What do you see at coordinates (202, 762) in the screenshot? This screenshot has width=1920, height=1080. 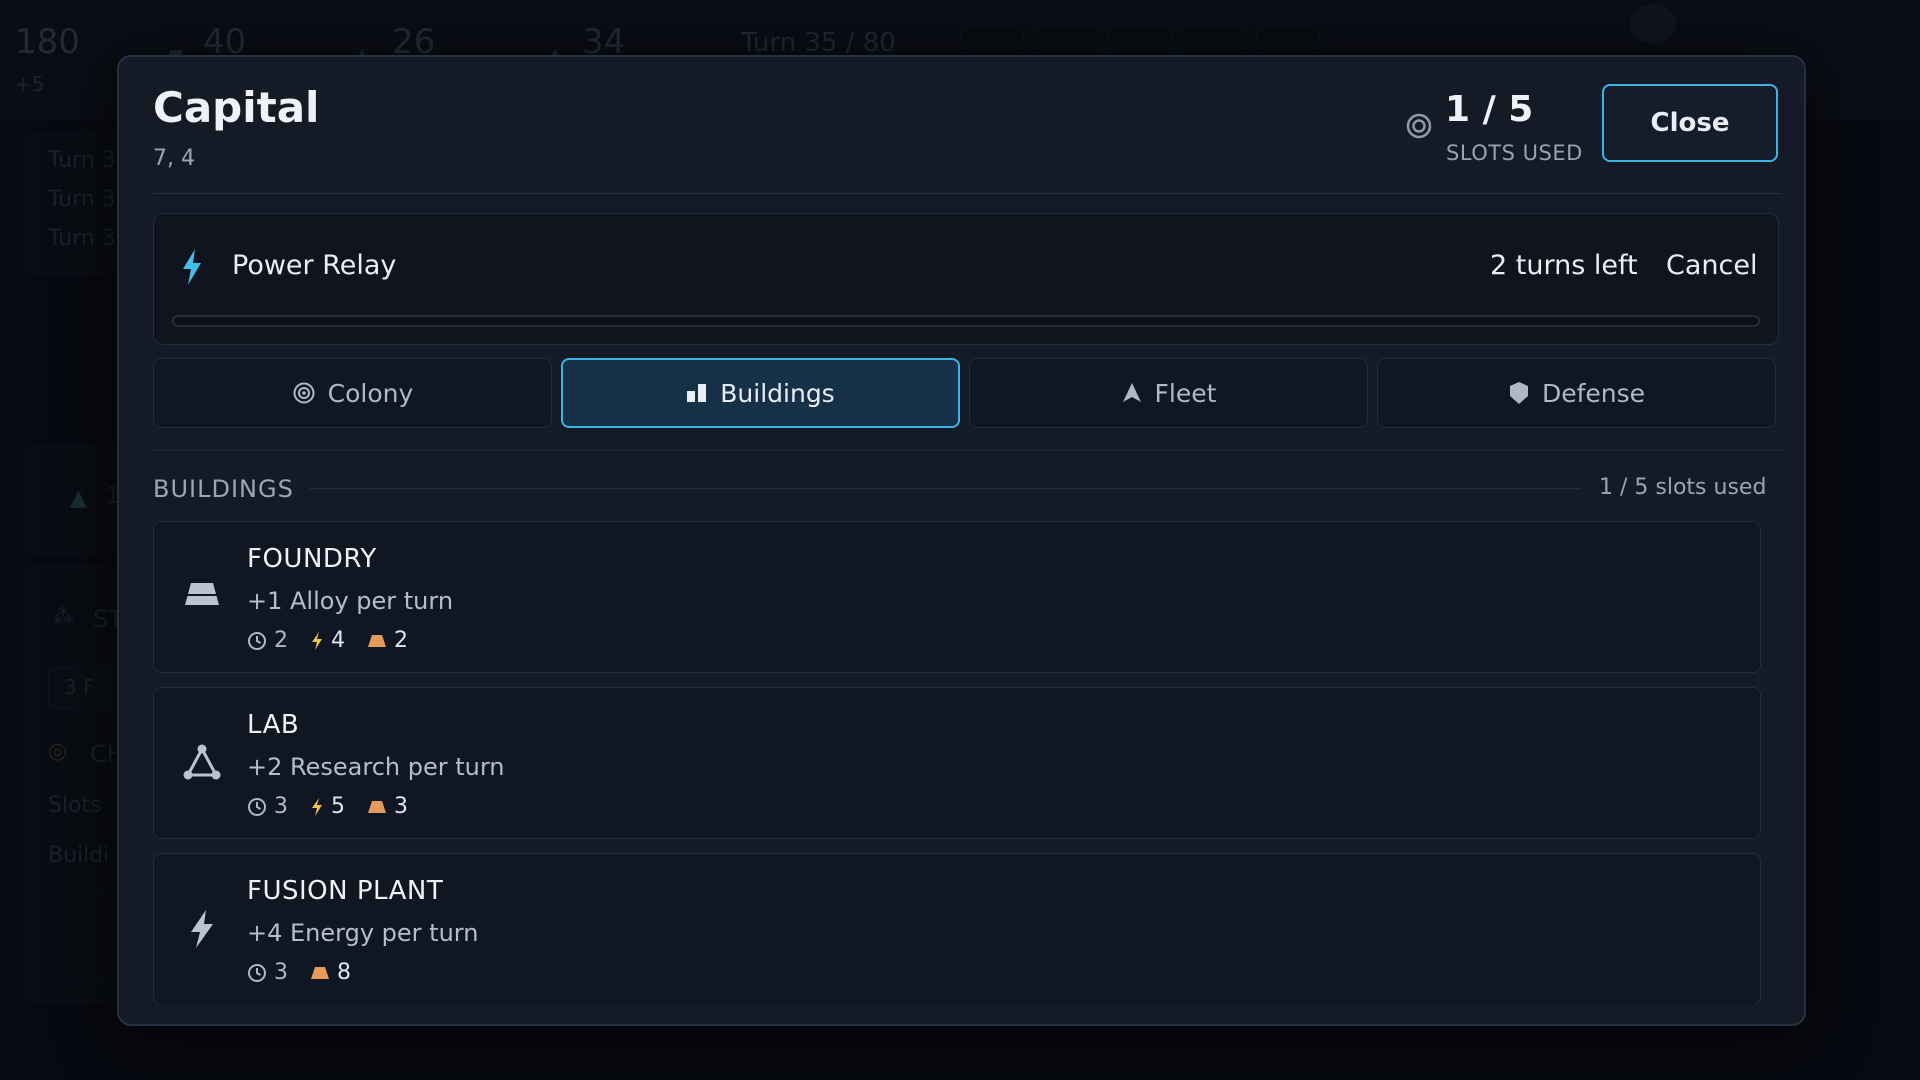 I see `lab-icon` at bounding box center [202, 762].